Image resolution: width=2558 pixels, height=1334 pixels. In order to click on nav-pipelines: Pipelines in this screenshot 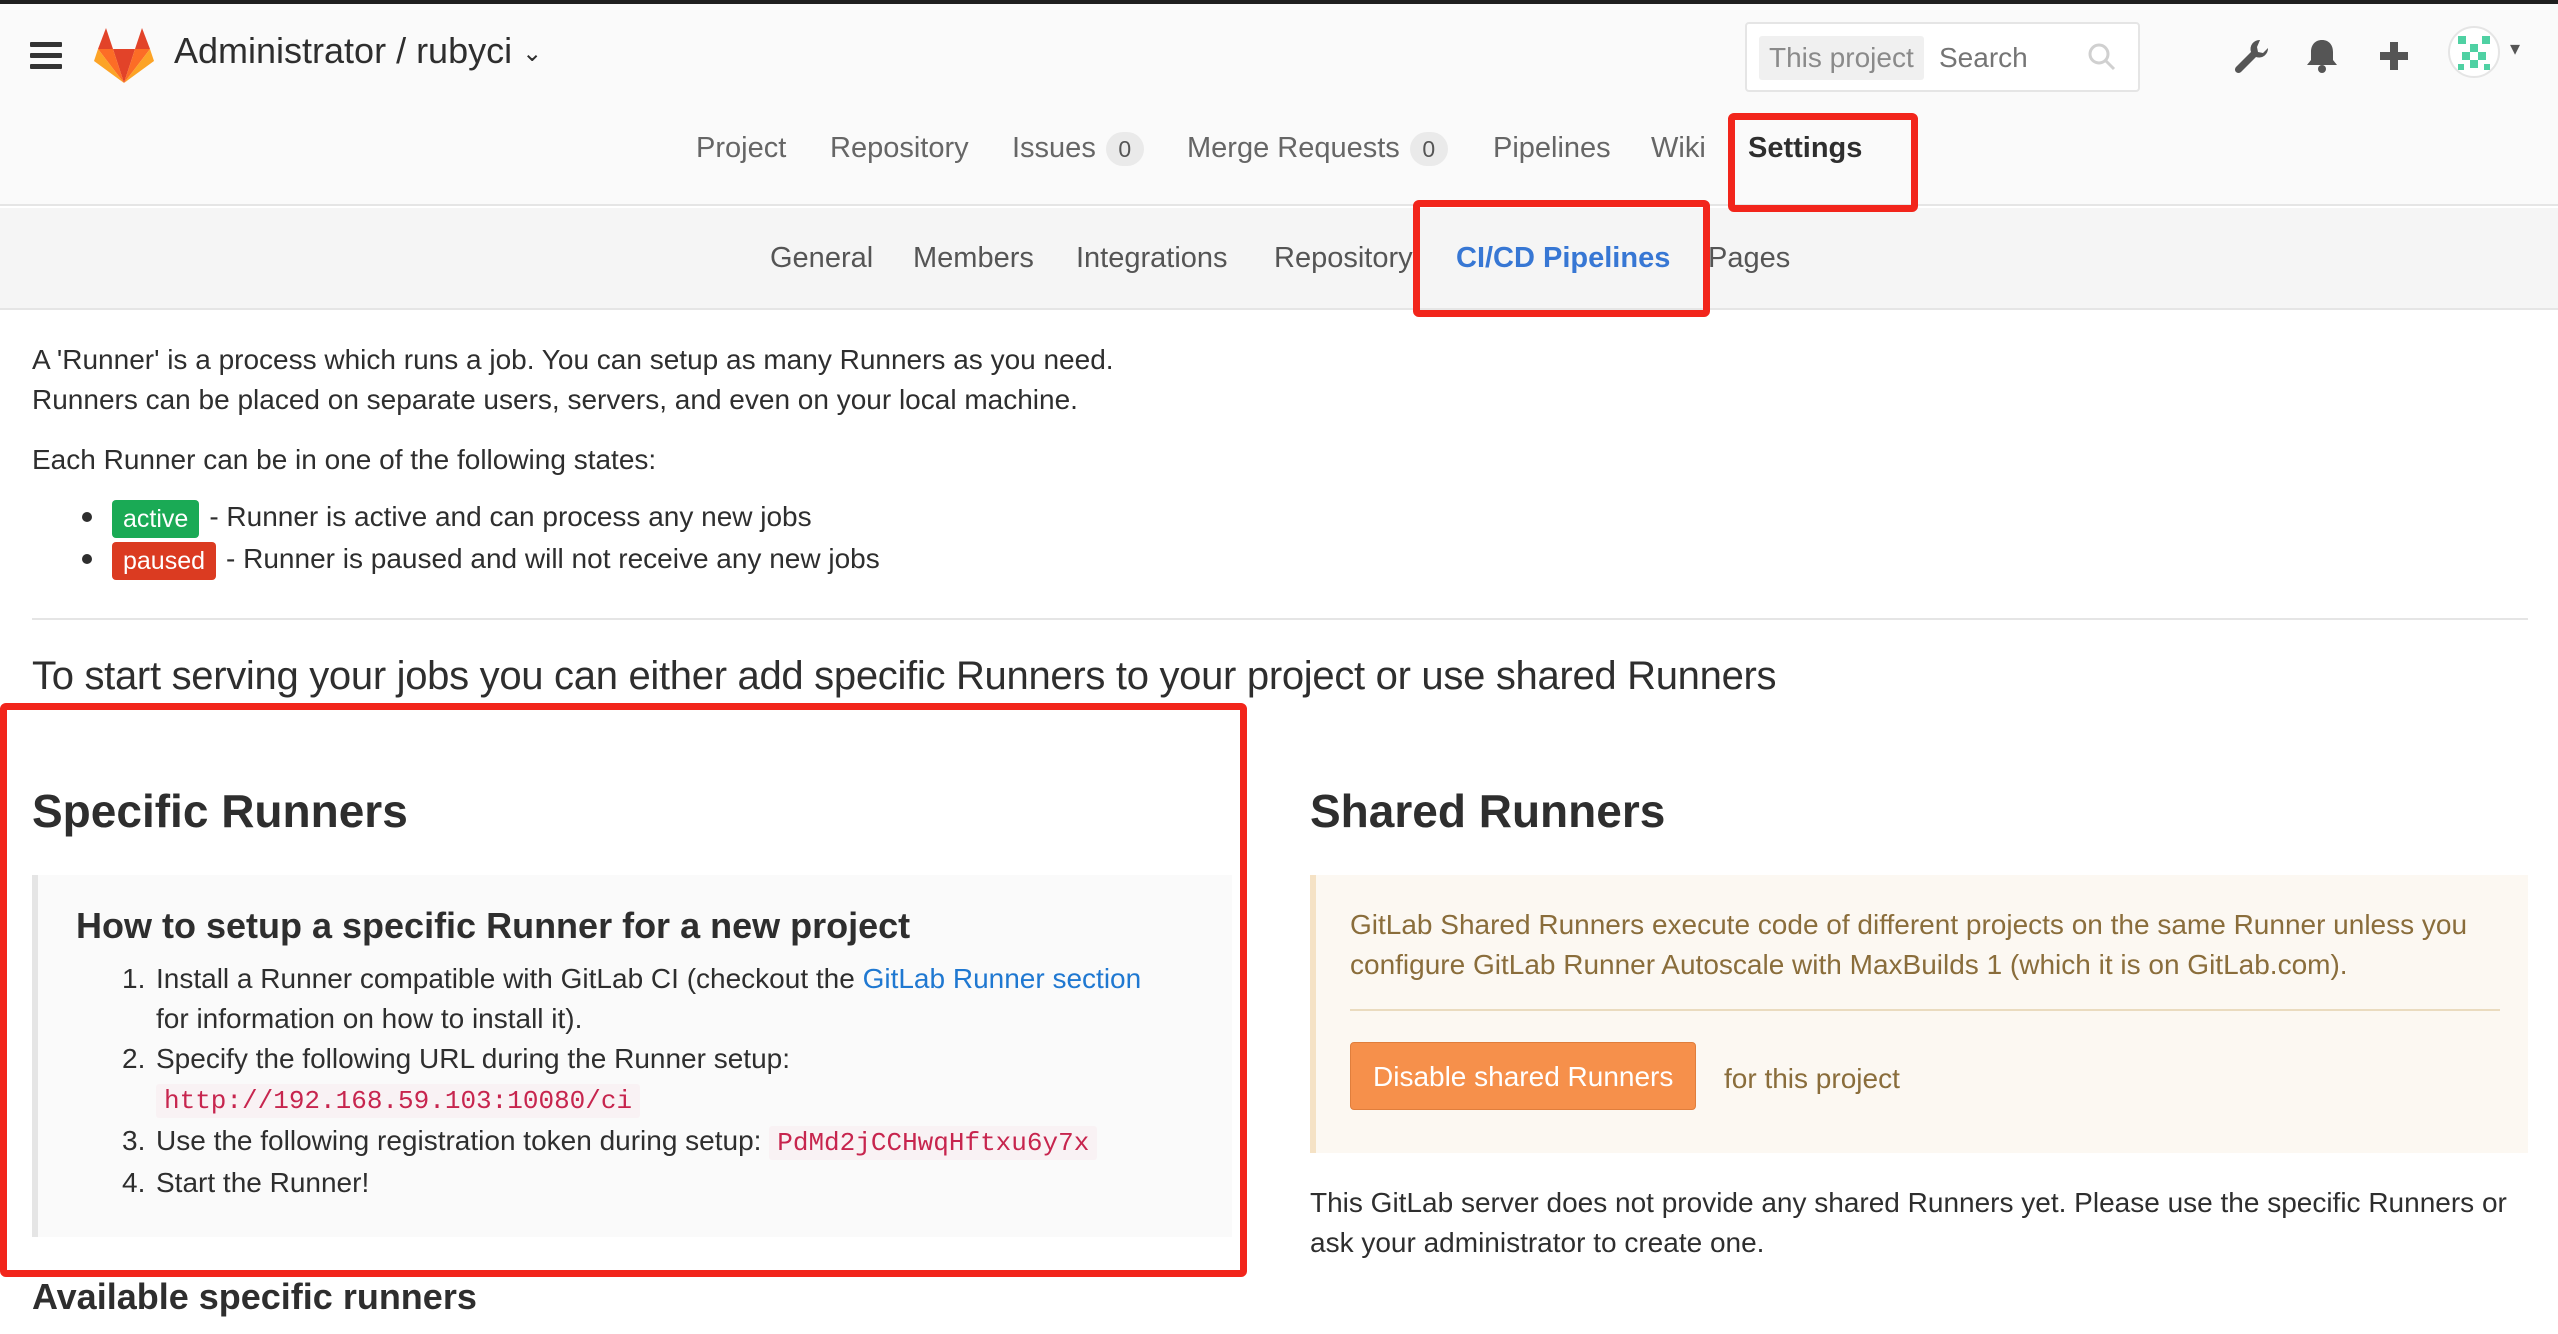, I will do `click(1552, 148)`.